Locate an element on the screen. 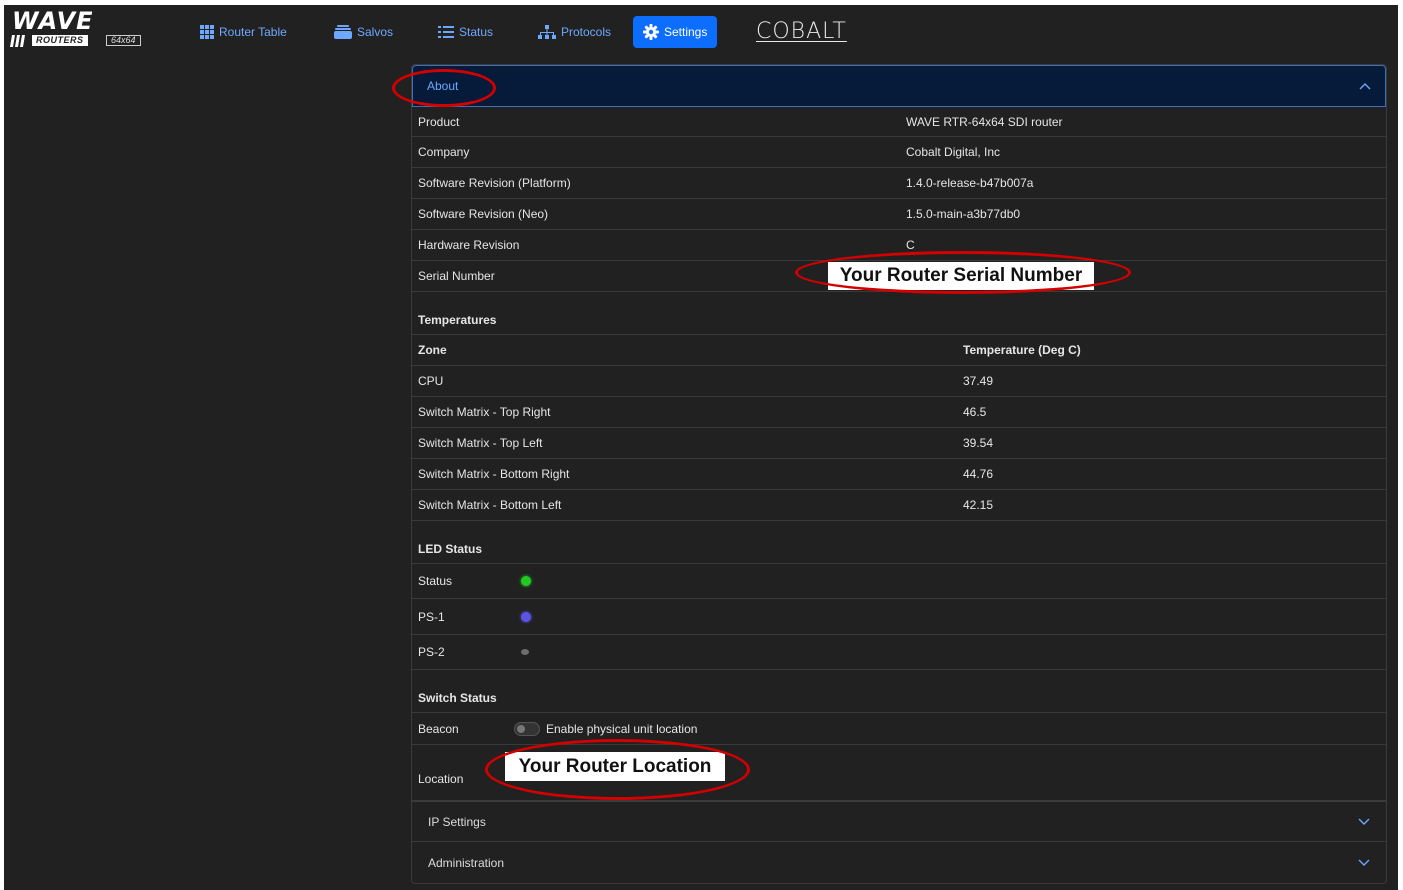 The height and width of the screenshot is (890, 1403). info-row-product: Product WAVE RTR-64x64 SDI router is located at coordinates (899, 122).